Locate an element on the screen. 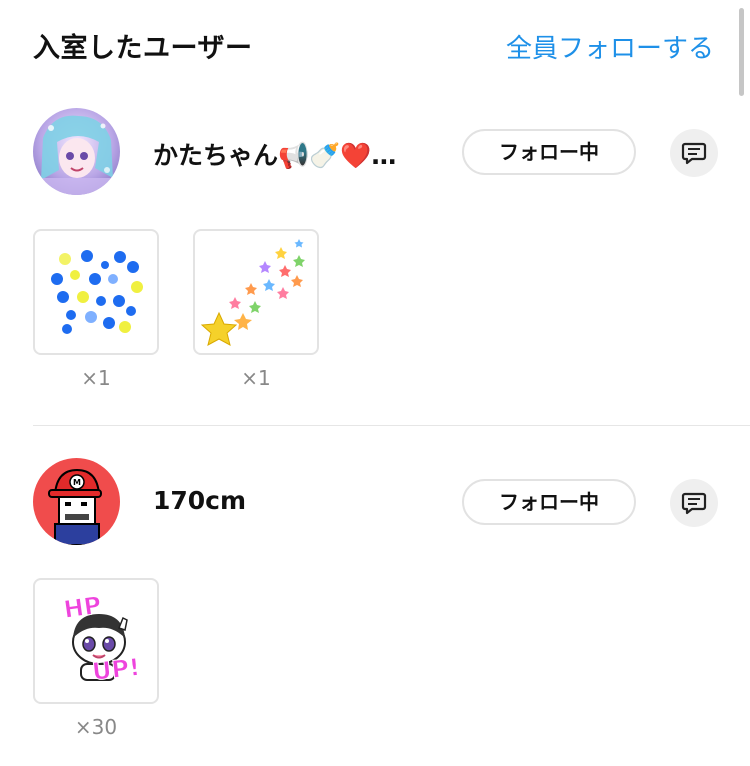 This screenshot has height=766, width=750. follow-all-button: 全員フォローする is located at coordinates (610, 46).